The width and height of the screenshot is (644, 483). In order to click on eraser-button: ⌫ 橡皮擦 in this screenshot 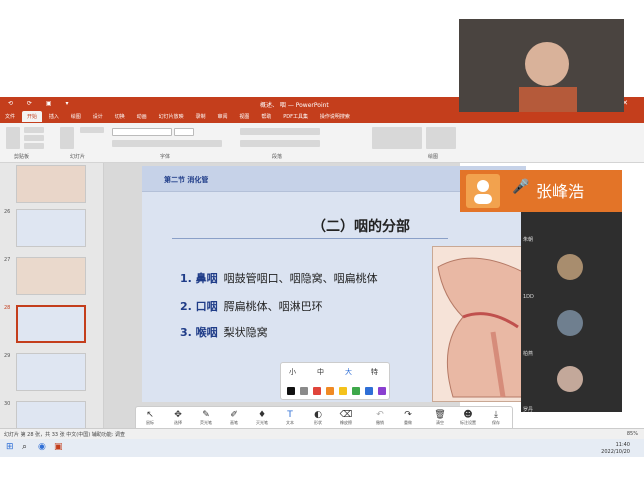, I will do `click(346, 418)`.